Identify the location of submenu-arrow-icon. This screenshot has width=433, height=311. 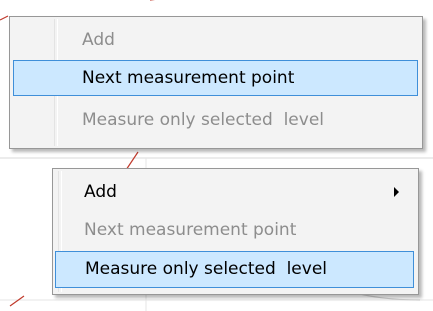
(396, 192).